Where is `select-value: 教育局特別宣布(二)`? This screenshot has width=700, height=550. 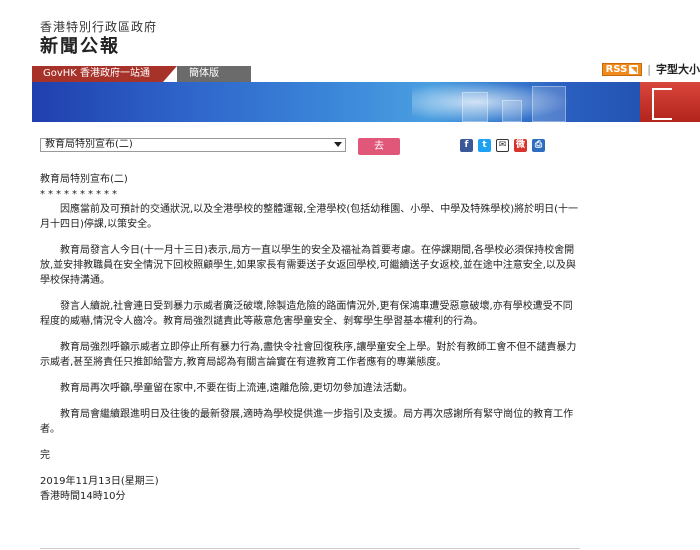 select-value: 教育局特別宣布(二) is located at coordinates (89, 144).